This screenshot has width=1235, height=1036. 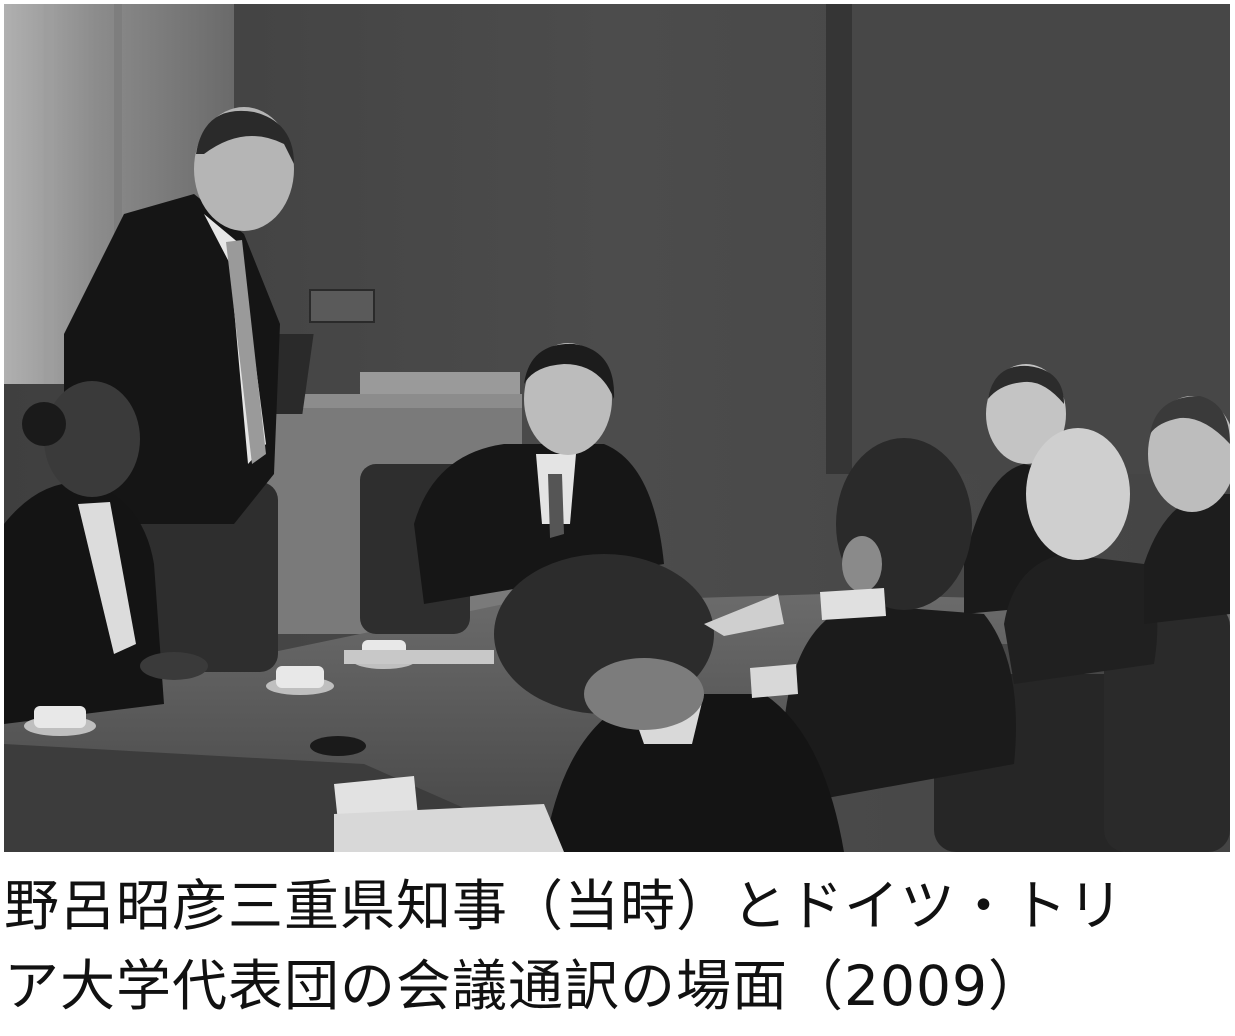 I want to click on caption-line-1: 野呂昭彦三重県知事（当時）とドイツ・トリ, so click(x=564, y=906).